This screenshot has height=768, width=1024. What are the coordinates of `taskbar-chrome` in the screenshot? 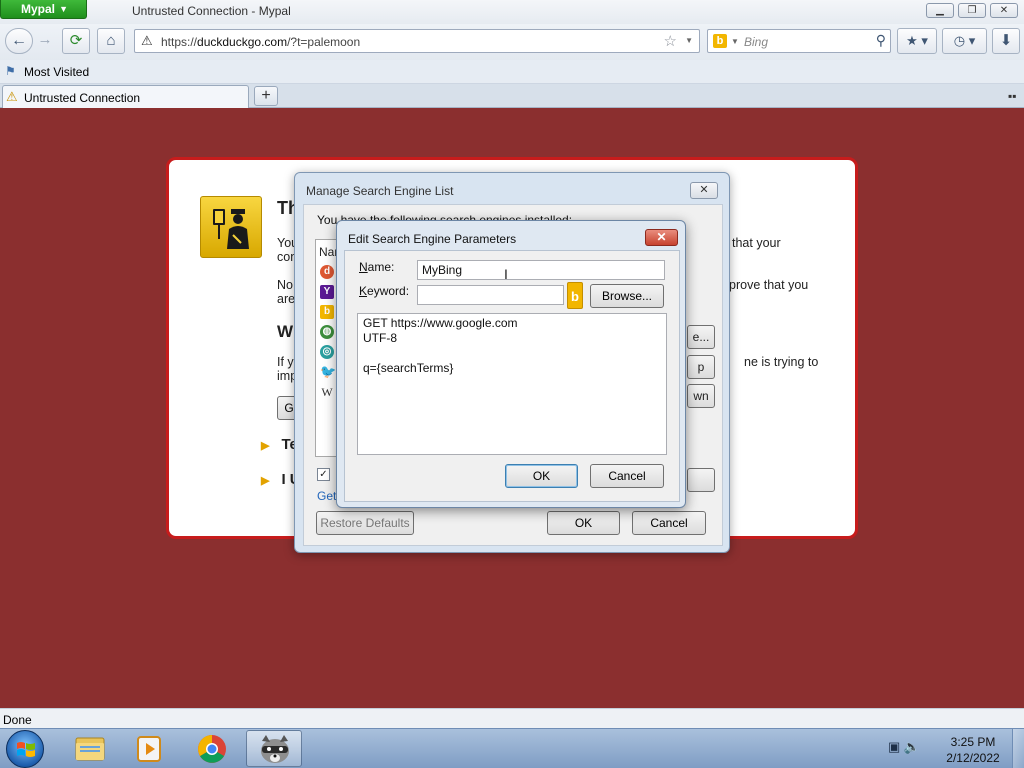 It's located at (212, 748).